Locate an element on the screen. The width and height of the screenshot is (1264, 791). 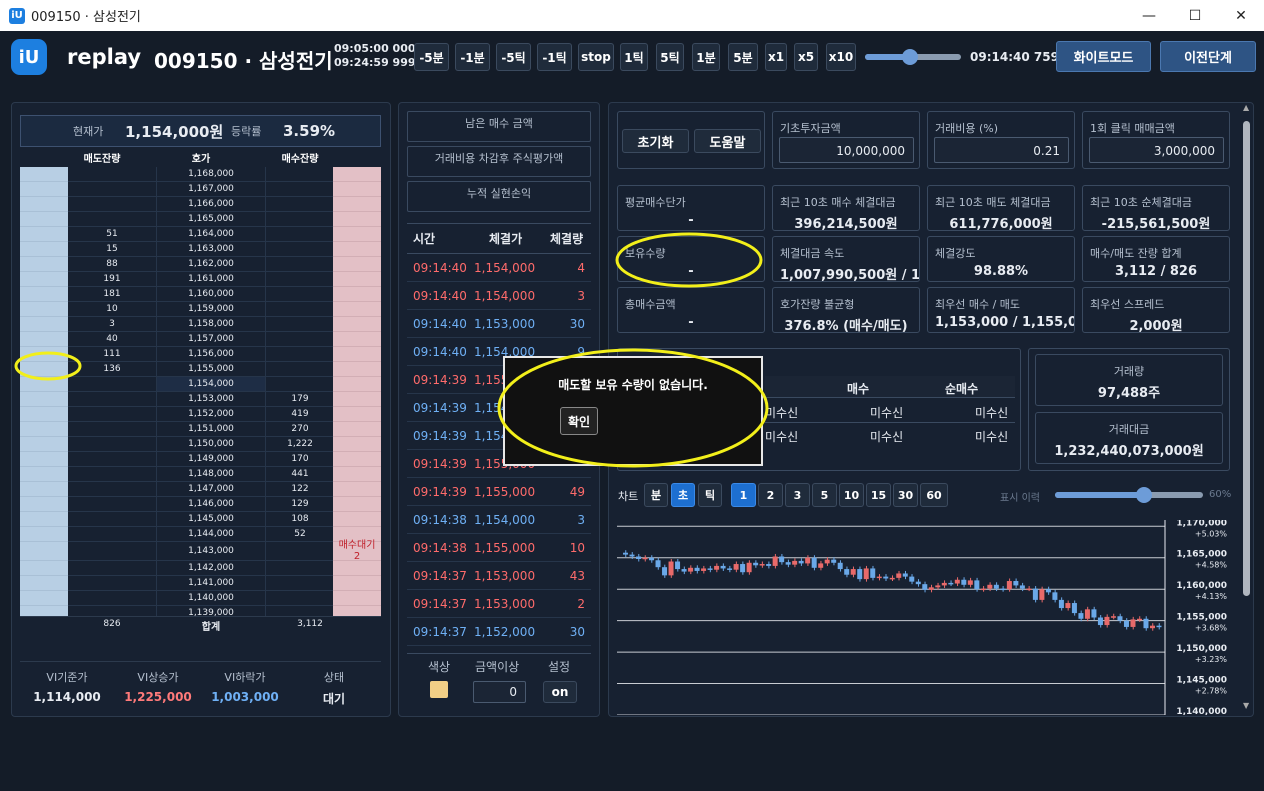
filter-on-button: on is located at coordinates (560, 692).